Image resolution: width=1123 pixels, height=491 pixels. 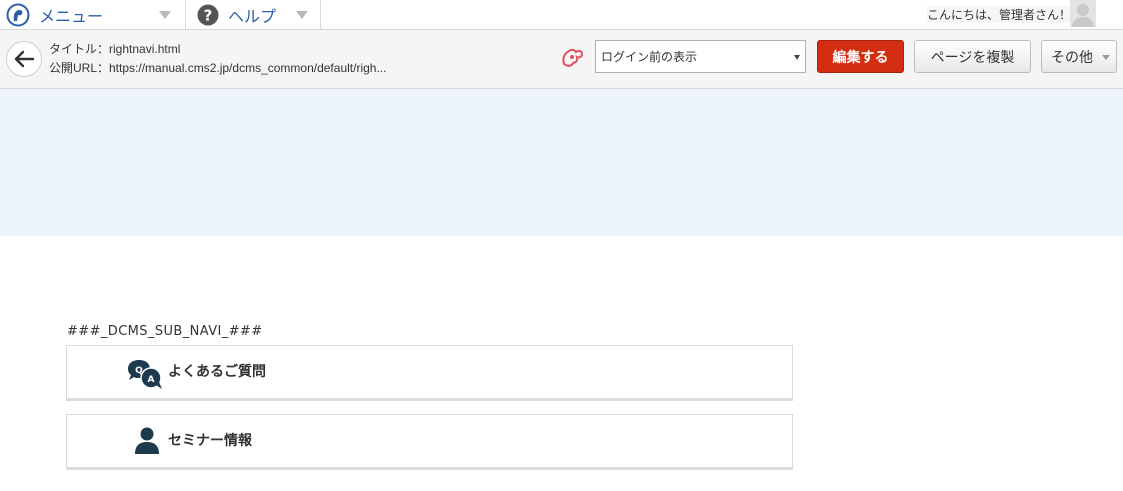 I want to click on preview-mode-icon, so click(x=573, y=57).